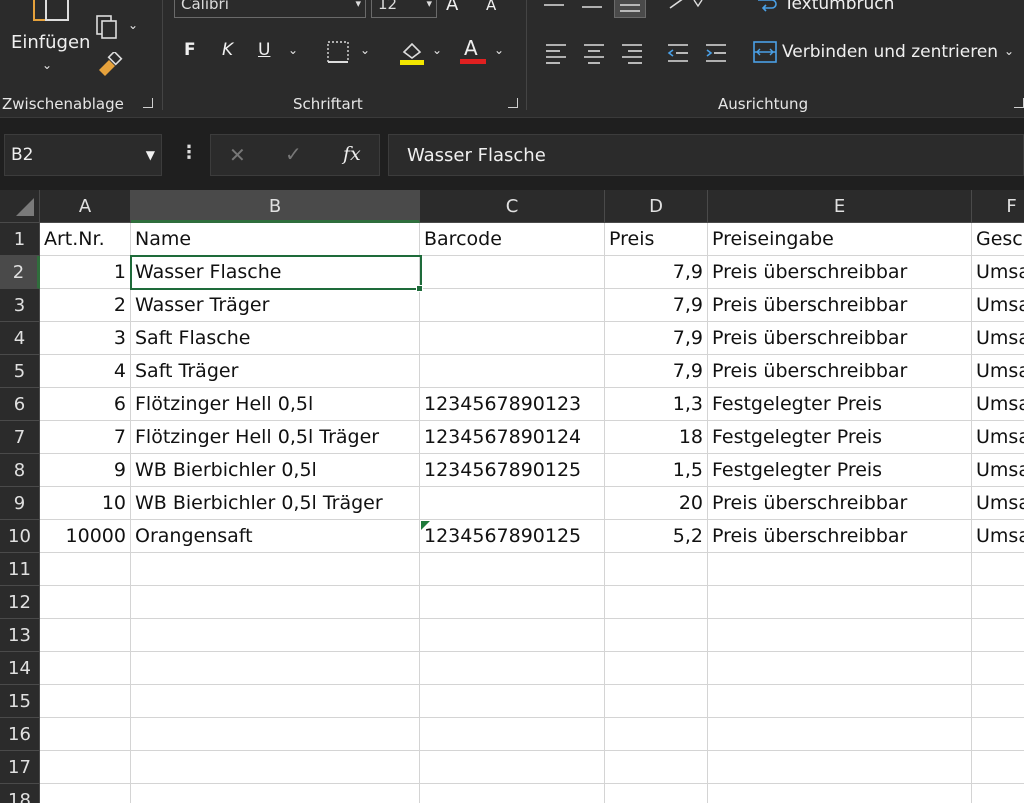  I want to click on cell-f7: Umsa, so click(998, 437).